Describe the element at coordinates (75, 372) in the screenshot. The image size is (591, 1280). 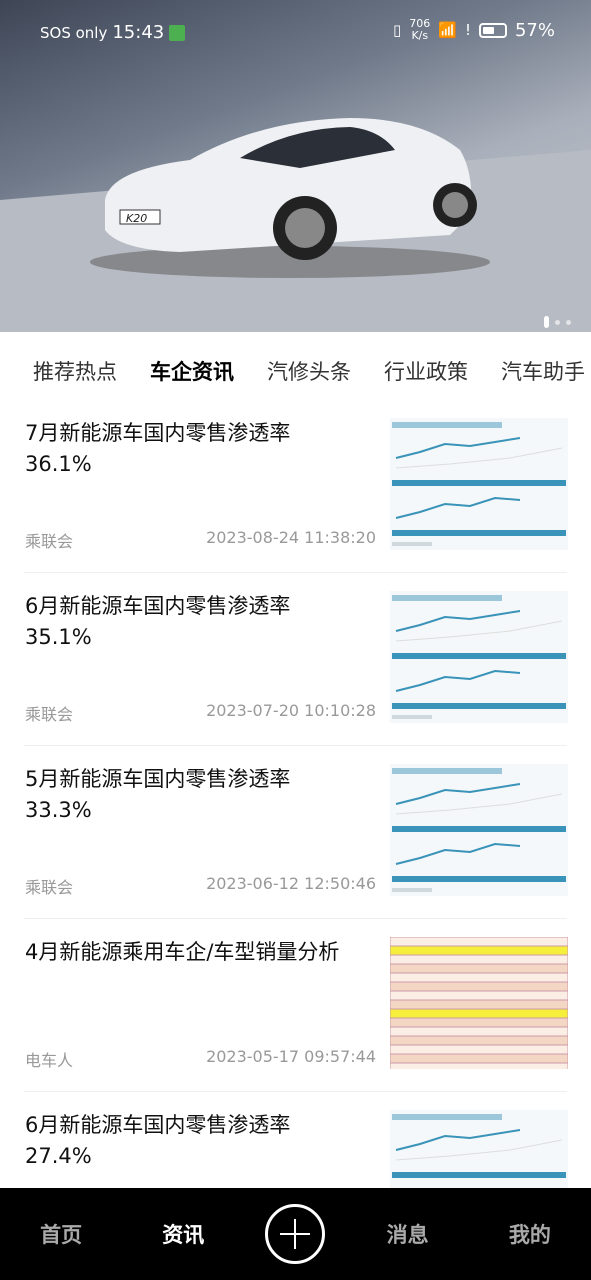
I see `tab-0: 推荐热点` at that location.